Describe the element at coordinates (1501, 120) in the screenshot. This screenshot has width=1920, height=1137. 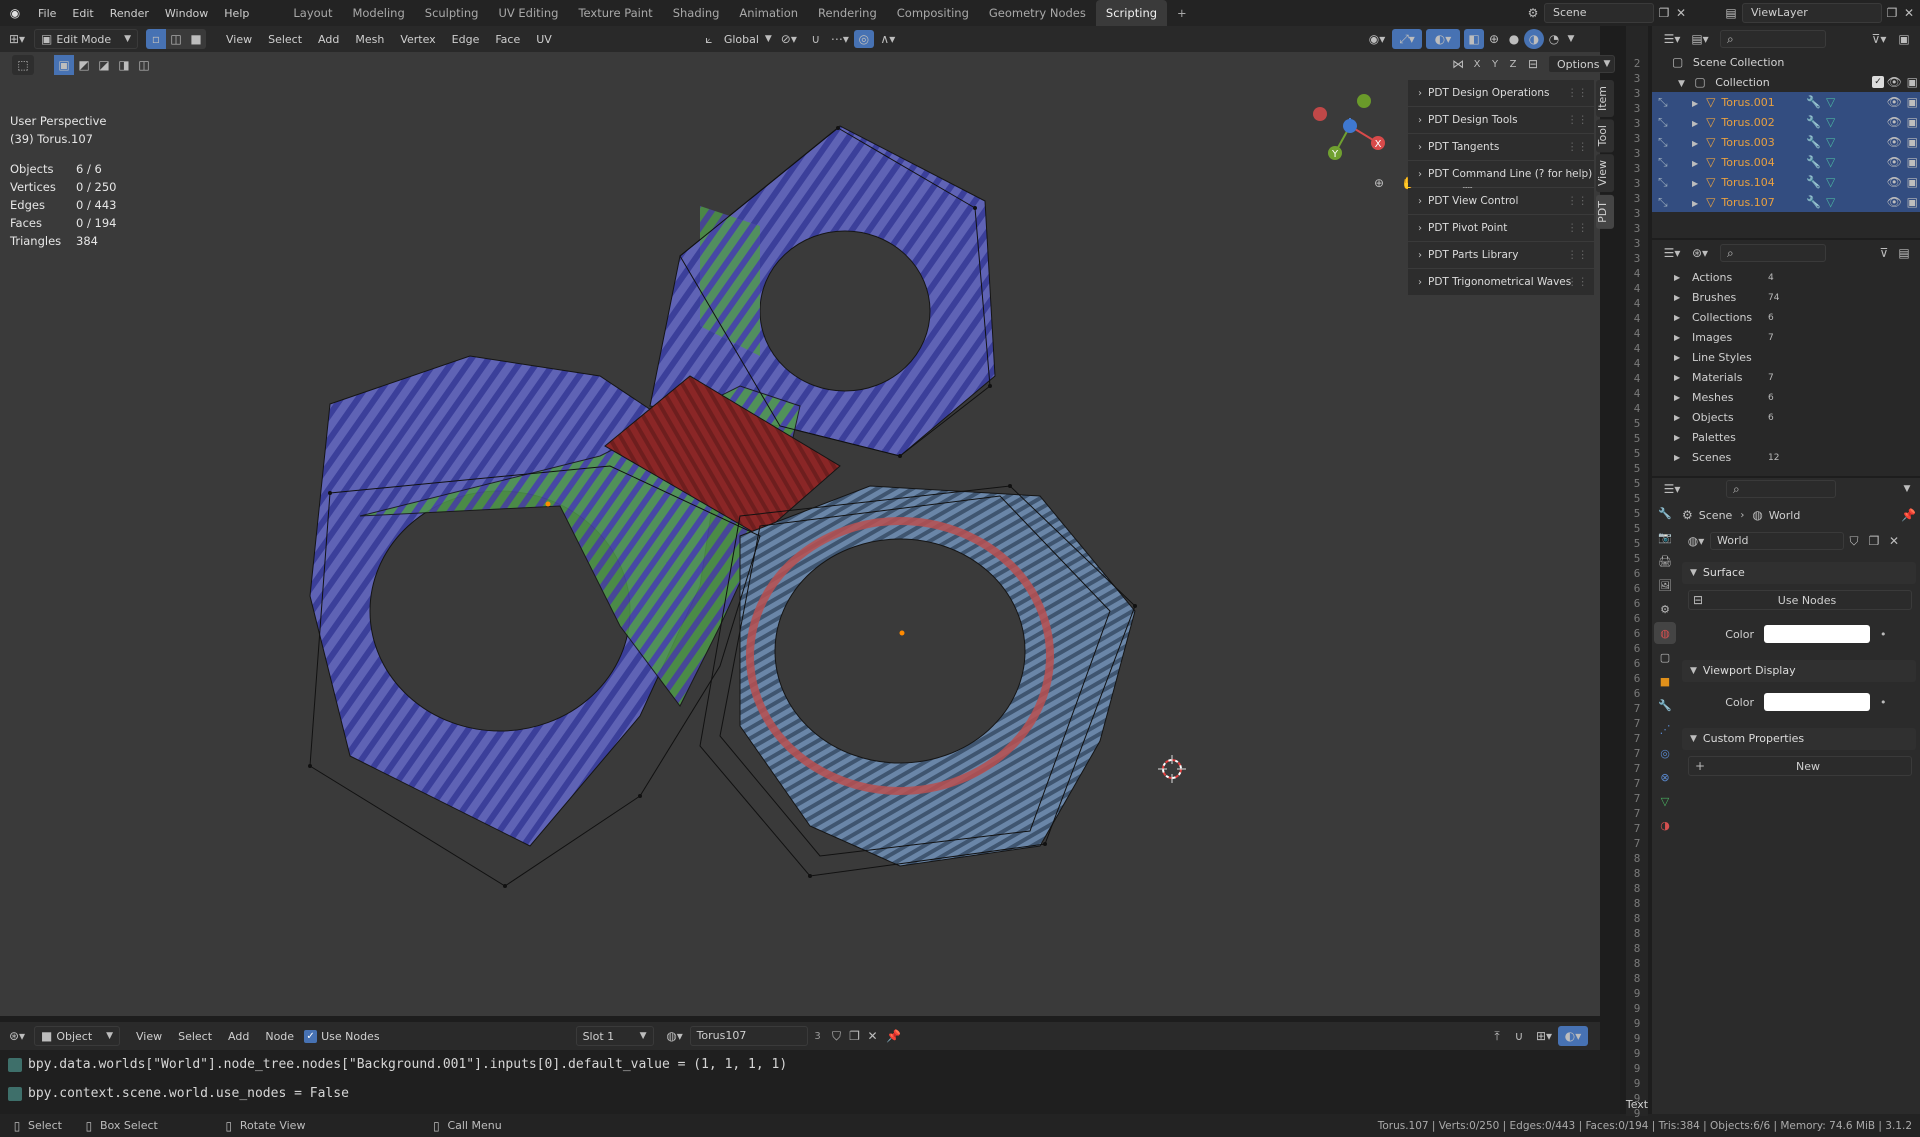
I see `pdt-panel-item: › PDT Design Tools ⋮⋮` at that location.